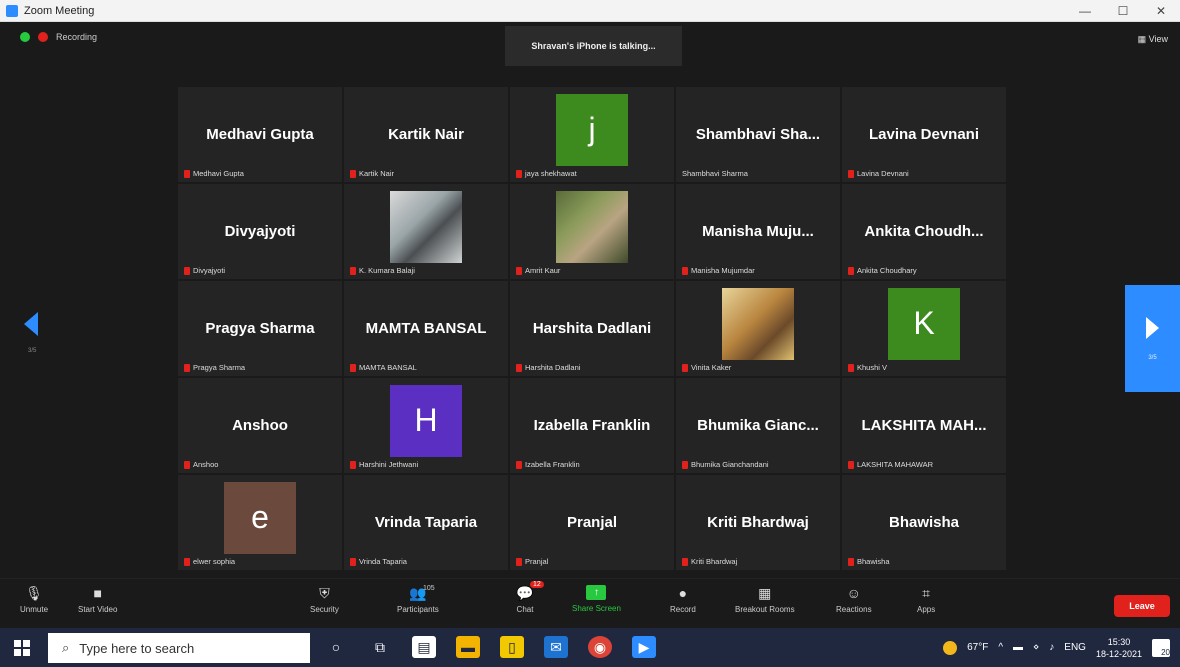 The image size is (1180, 667). I want to click on participant-tile: Kriti Bhardwaj Kriti Bhardwaj, so click(758, 522).